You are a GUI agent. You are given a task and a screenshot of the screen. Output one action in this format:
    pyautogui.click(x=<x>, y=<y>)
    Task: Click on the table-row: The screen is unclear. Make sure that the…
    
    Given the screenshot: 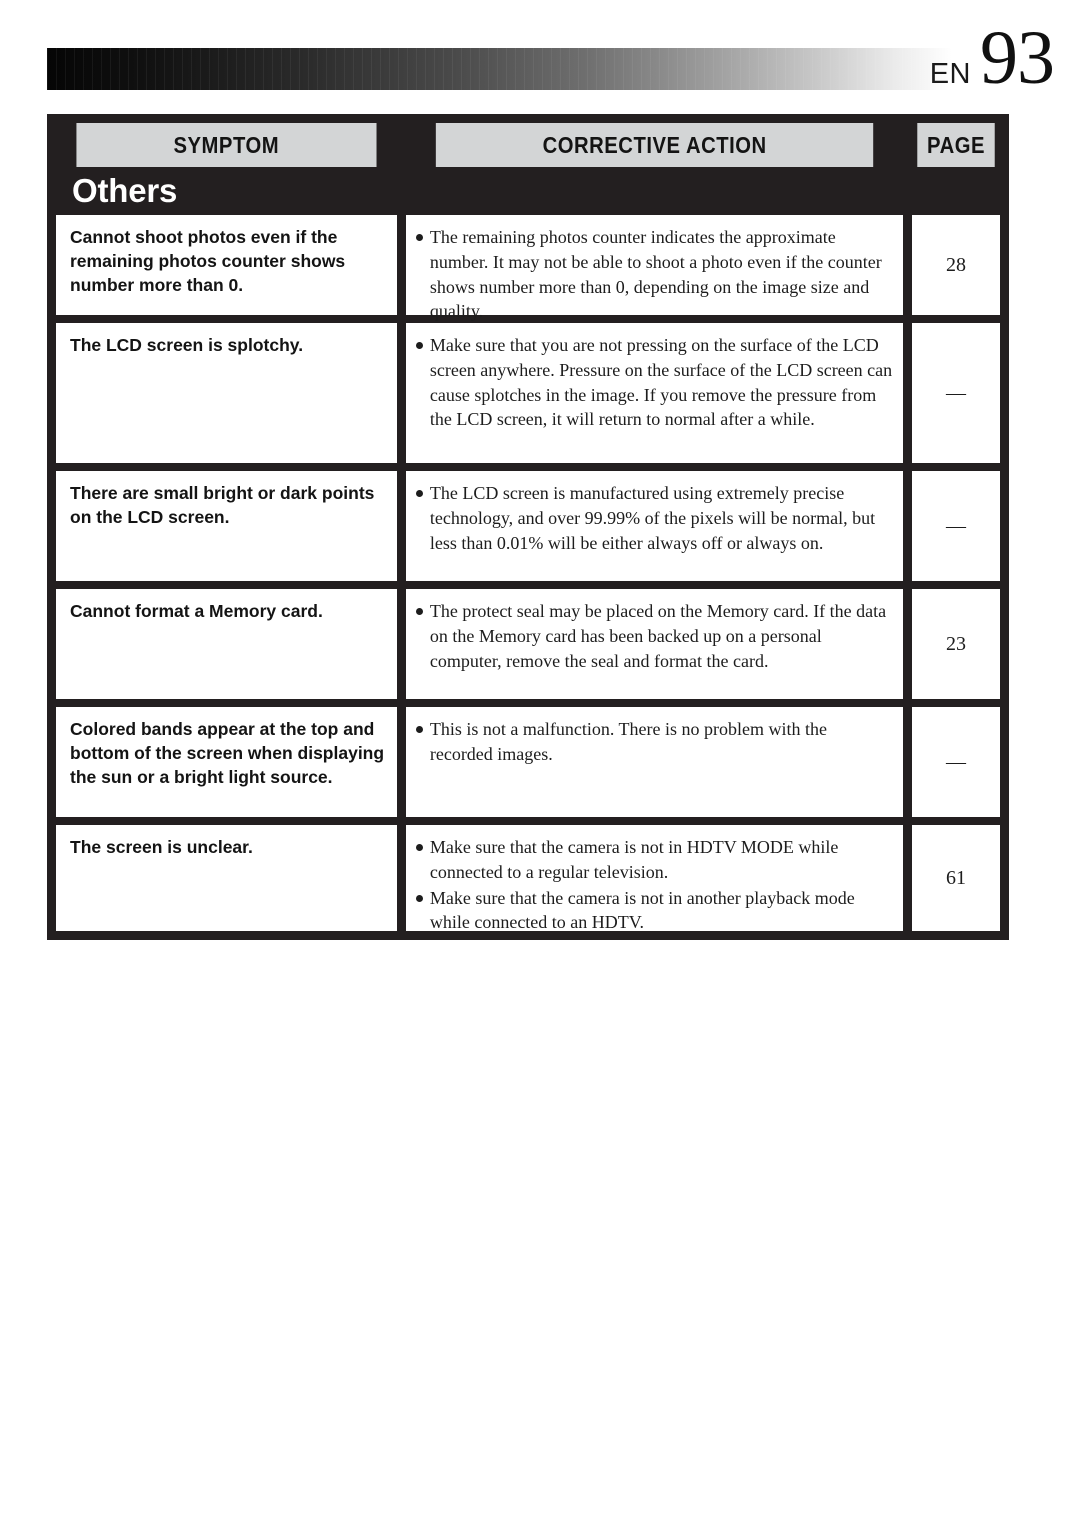 What is the action you would take?
    pyautogui.click(x=528, y=878)
    